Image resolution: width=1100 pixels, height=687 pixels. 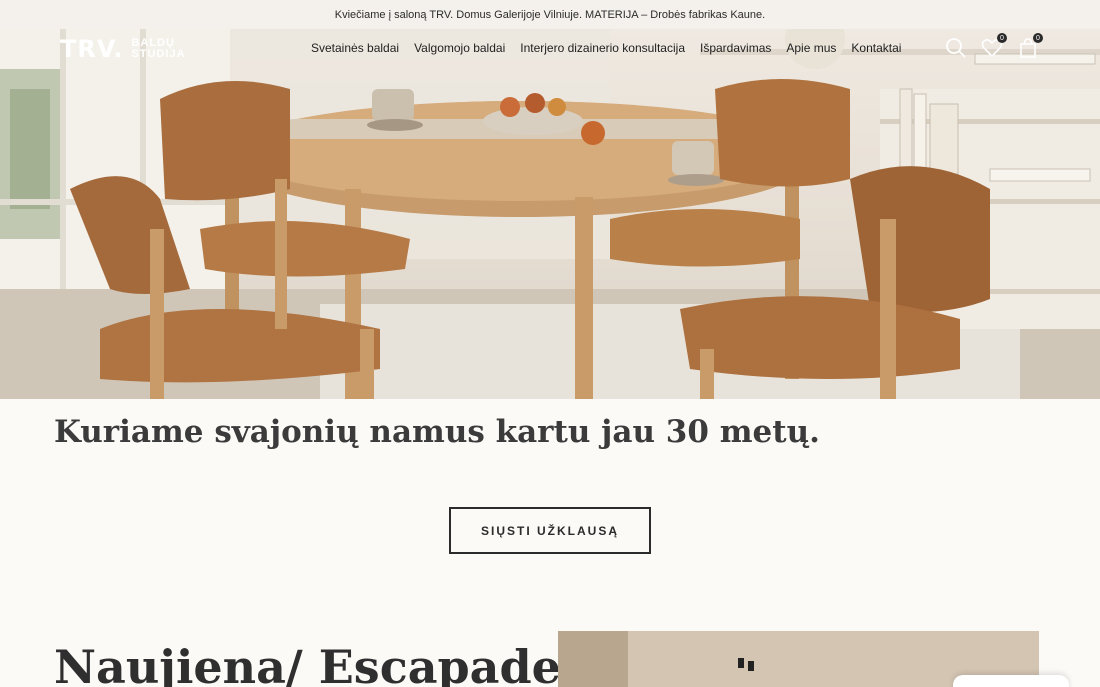 What do you see at coordinates (602, 48) in the screenshot?
I see `nav-item-interjero-konsultacija: Interjero dizainerio konsultacija` at bounding box center [602, 48].